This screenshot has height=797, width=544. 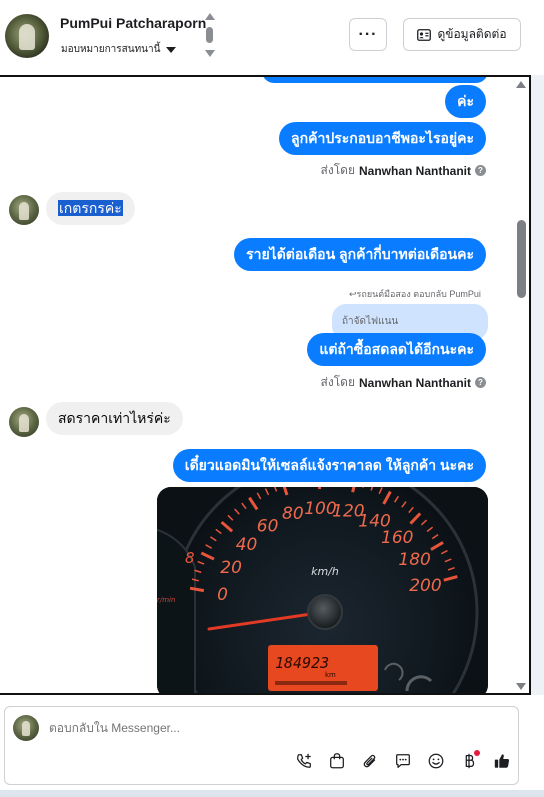 I want to click on speed-label: 60, so click(x=268, y=526).